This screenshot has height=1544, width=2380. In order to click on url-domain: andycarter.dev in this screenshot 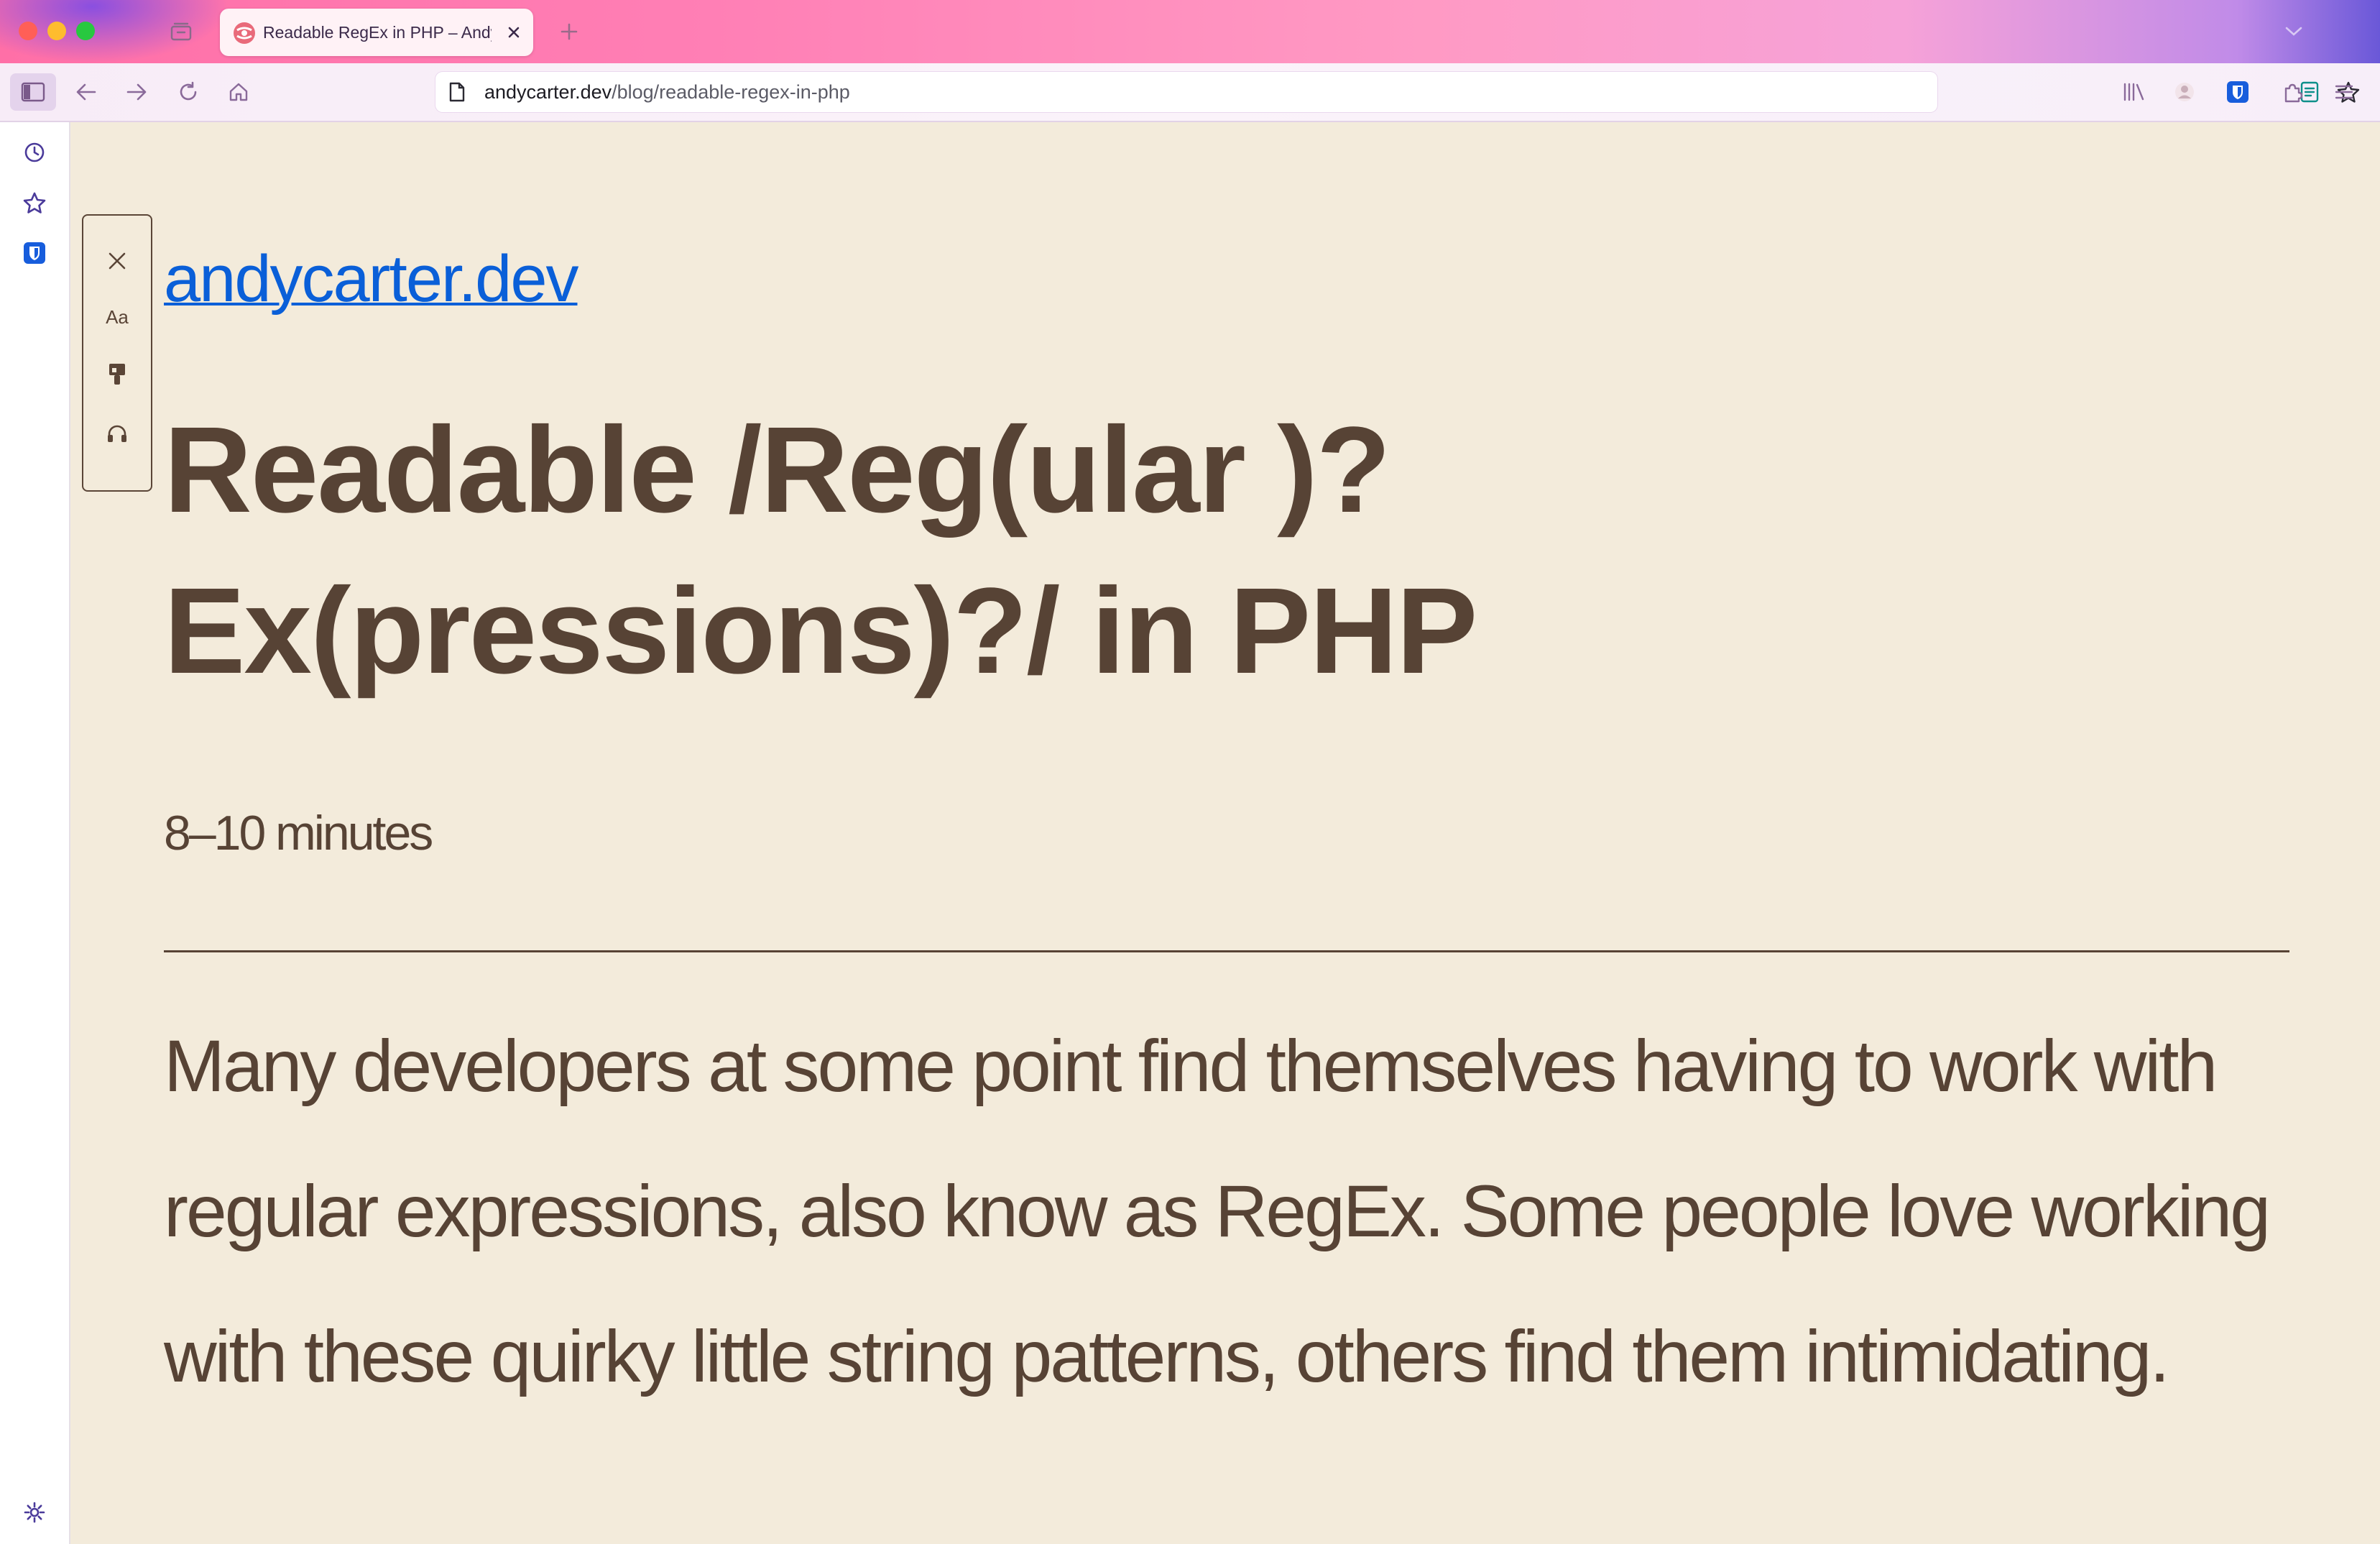, I will do `click(548, 92)`.